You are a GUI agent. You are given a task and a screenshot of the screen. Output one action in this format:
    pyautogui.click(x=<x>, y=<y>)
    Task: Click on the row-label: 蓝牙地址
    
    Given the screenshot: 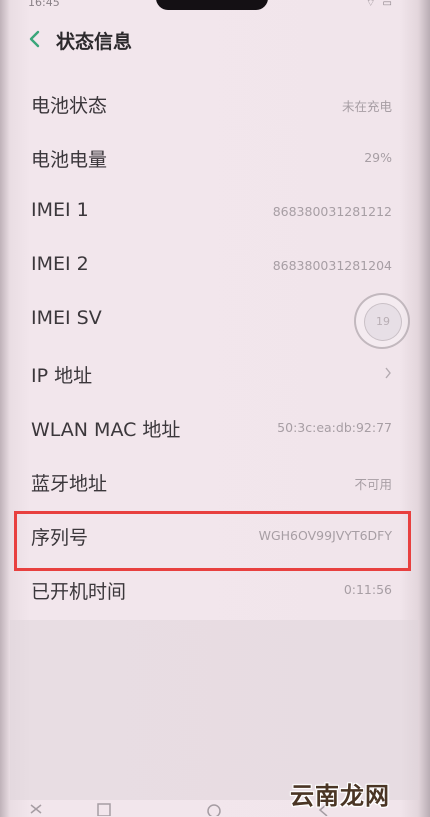 What is the action you would take?
    pyautogui.click(x=69, y=484)
    